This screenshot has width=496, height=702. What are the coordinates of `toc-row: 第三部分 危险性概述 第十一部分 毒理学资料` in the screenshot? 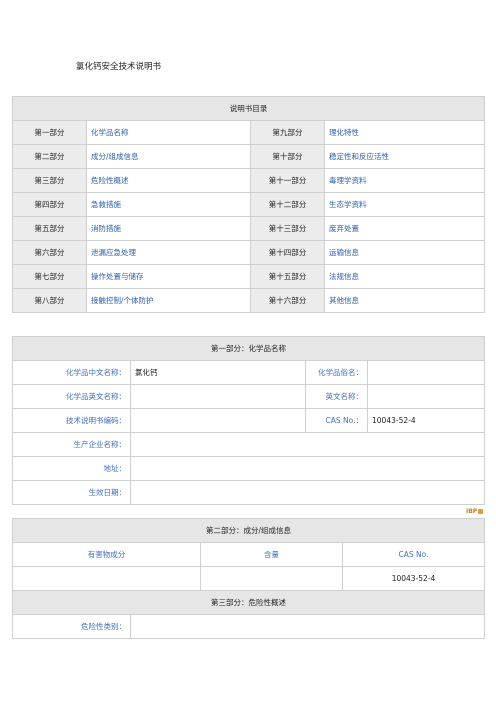 It's located at (248, 180).